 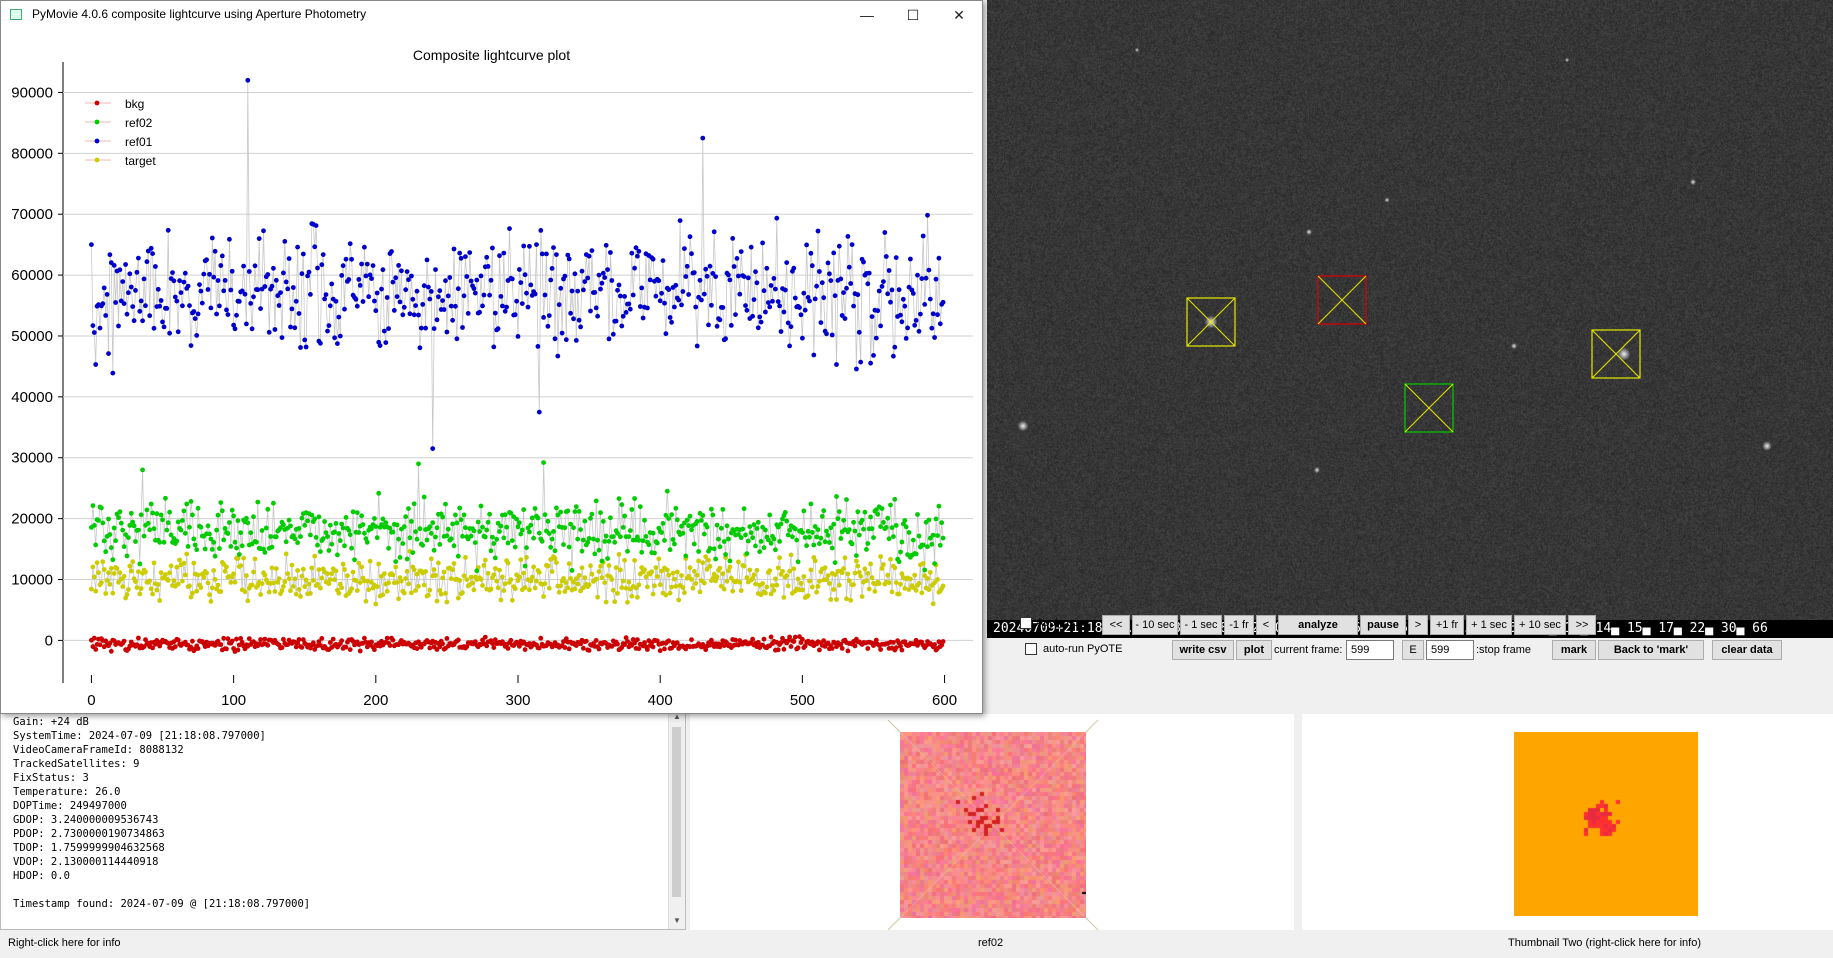 What do you see at coordinates (1616, 354) in the screenshot?
I see `aperture-ref01` at bounding box center [1616, 354].